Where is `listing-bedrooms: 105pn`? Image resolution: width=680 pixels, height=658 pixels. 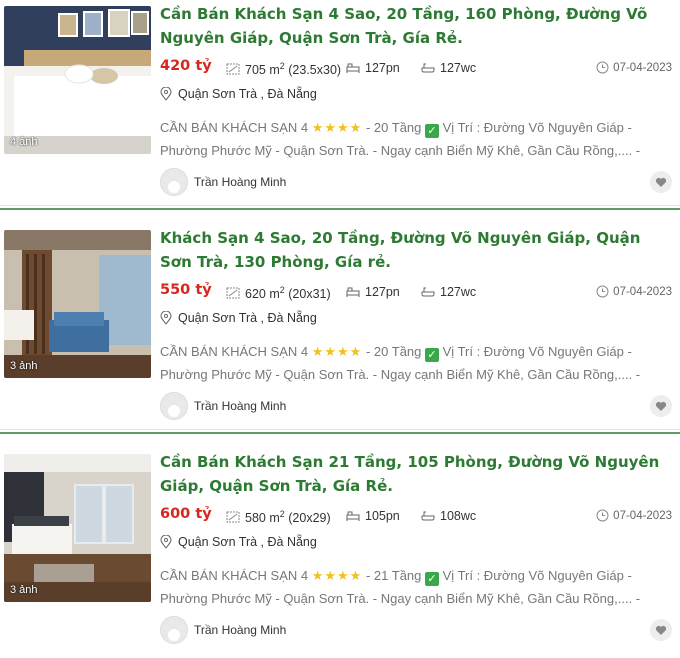
listing-bedrooms: 105pn is located at coordinates (373, 516).